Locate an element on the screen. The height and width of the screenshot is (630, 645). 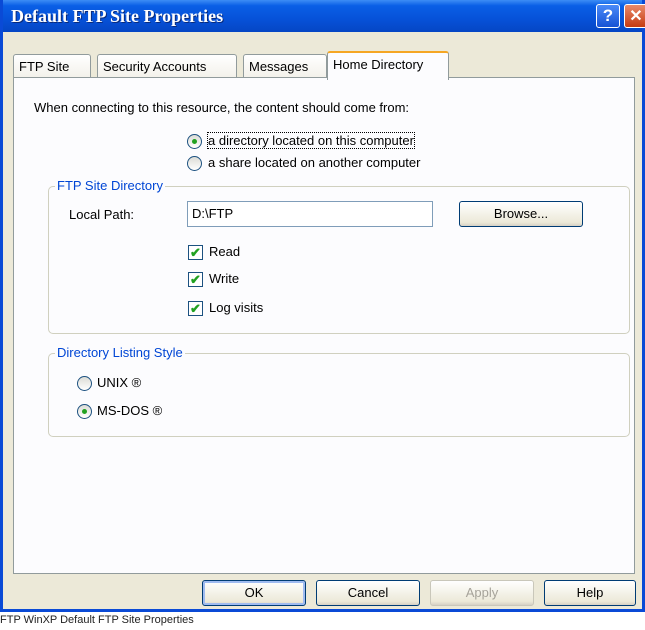
group-title: Directory Listing Style is located at coordinates (120, 352).